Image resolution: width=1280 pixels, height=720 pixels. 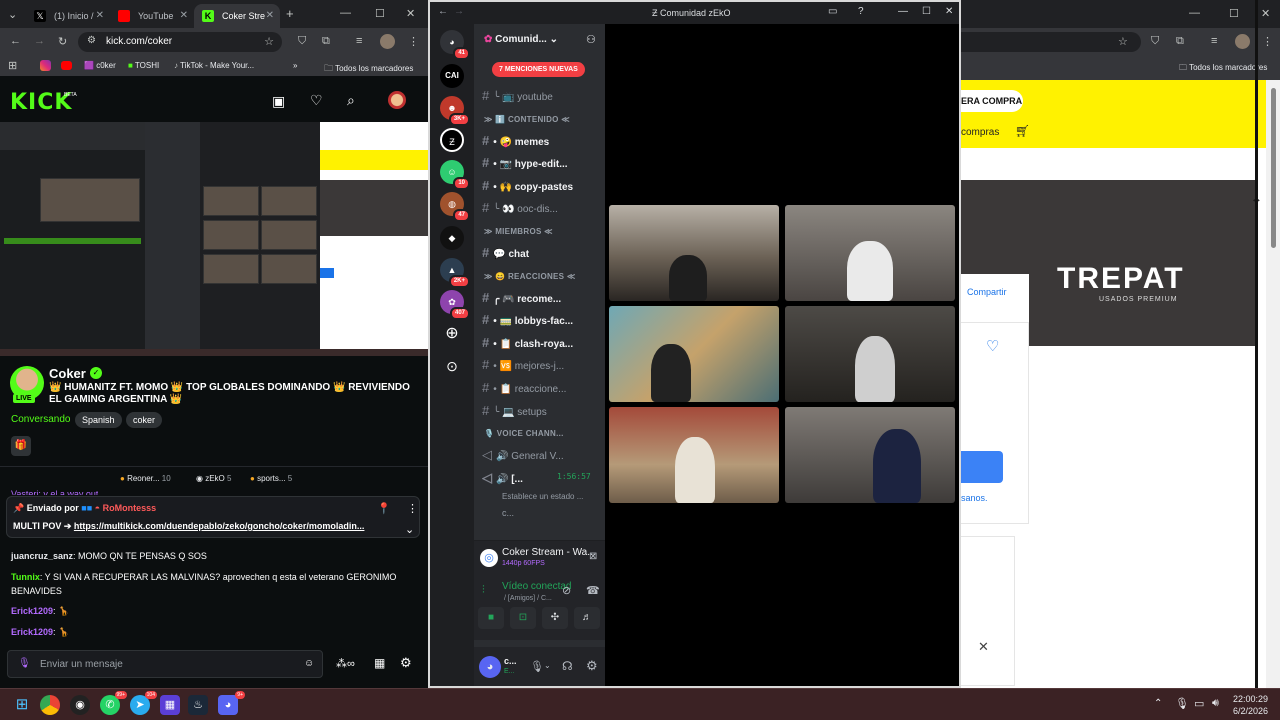 I want to click on telegram-icon: ➤ 104, so click(x=143, y=703).